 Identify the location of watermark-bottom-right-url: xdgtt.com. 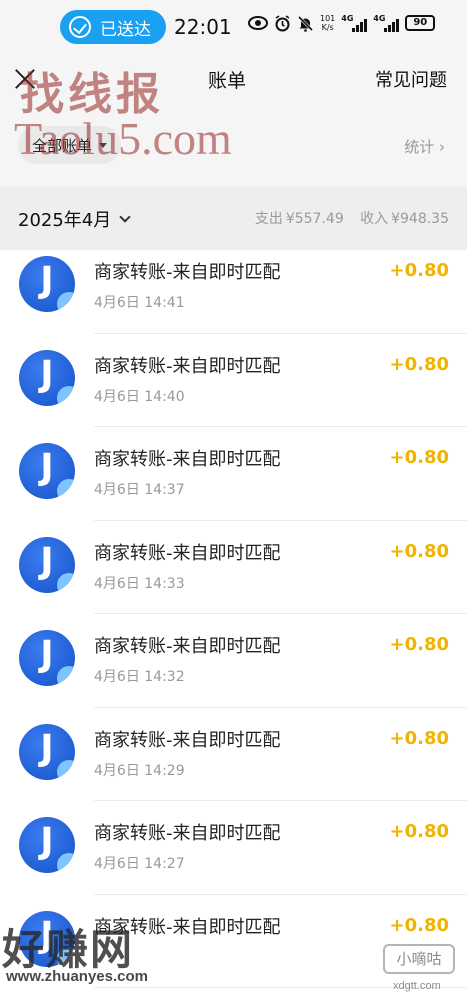
(417, 986).